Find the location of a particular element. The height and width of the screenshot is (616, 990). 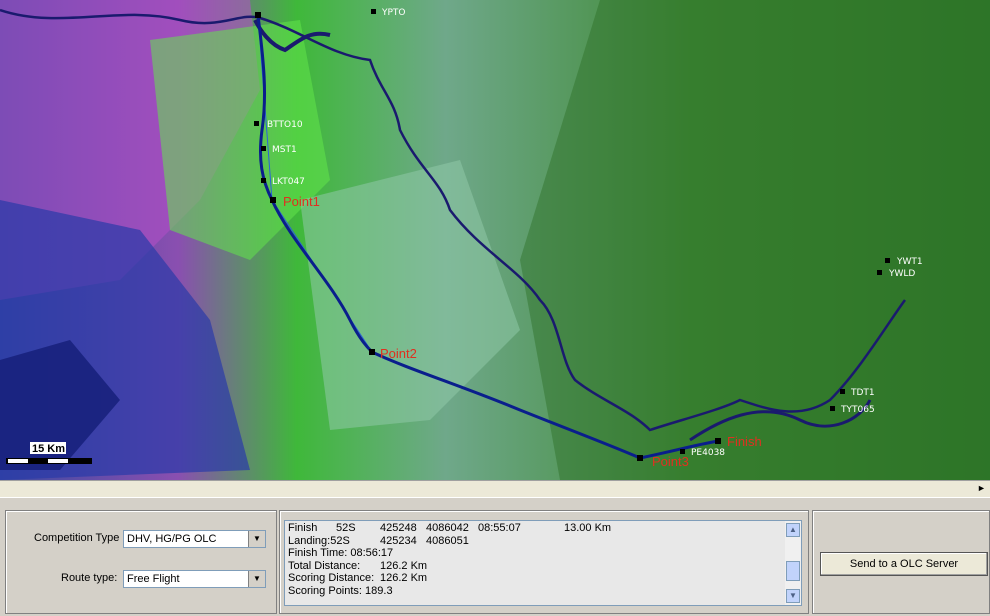

results-row: Scoring Distance: 126.2 Km is located at coordinates (358, 578).